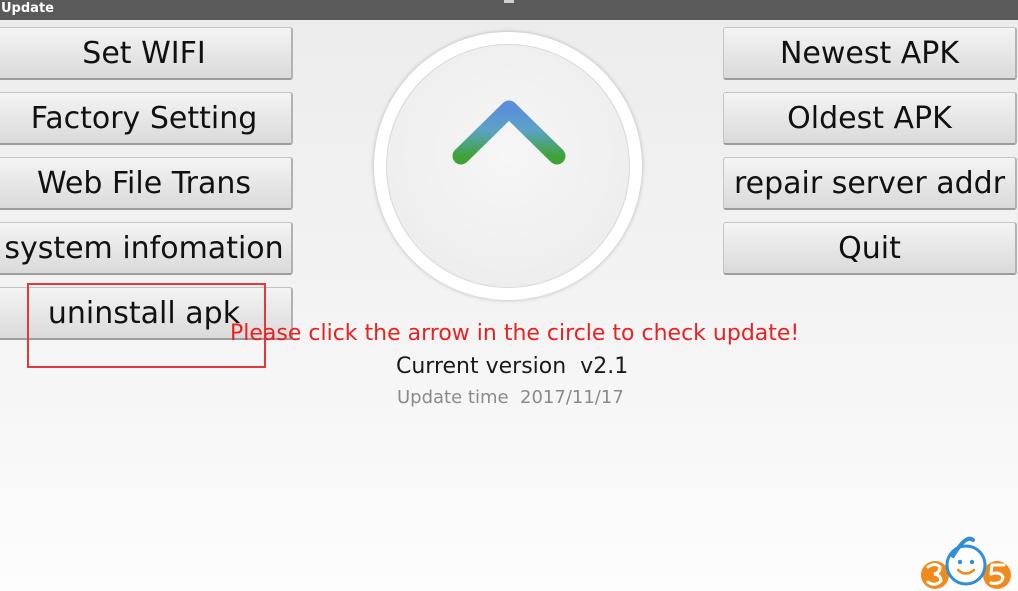  Describe the element at coordinates (509, 164) in the screenshot. I see `up-arrow-icon` at that location.